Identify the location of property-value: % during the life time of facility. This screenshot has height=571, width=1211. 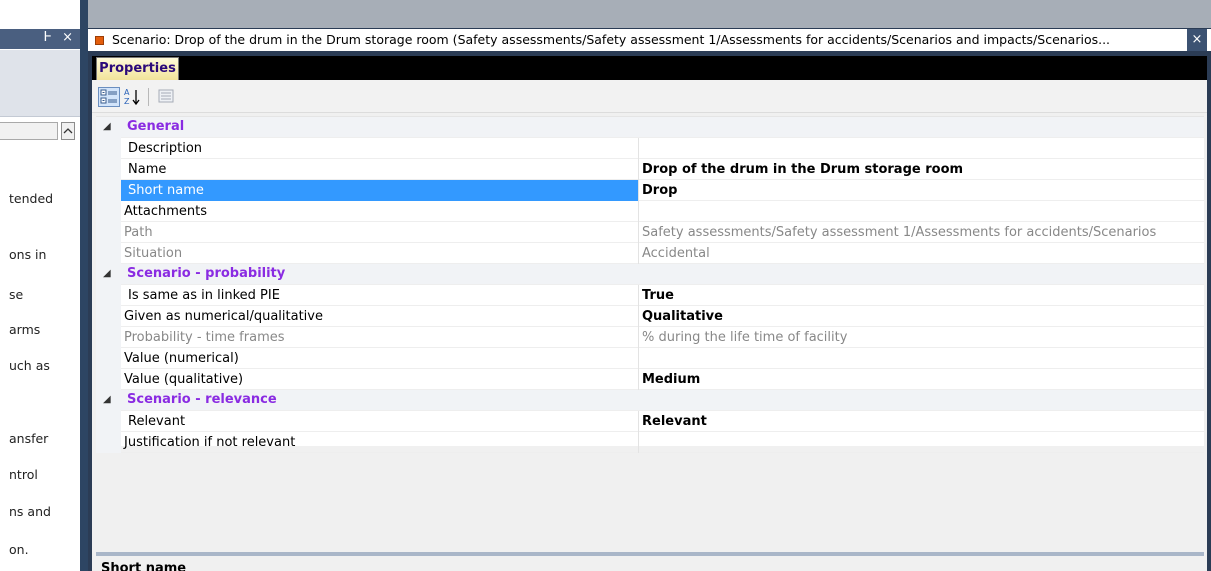
(745, 337).